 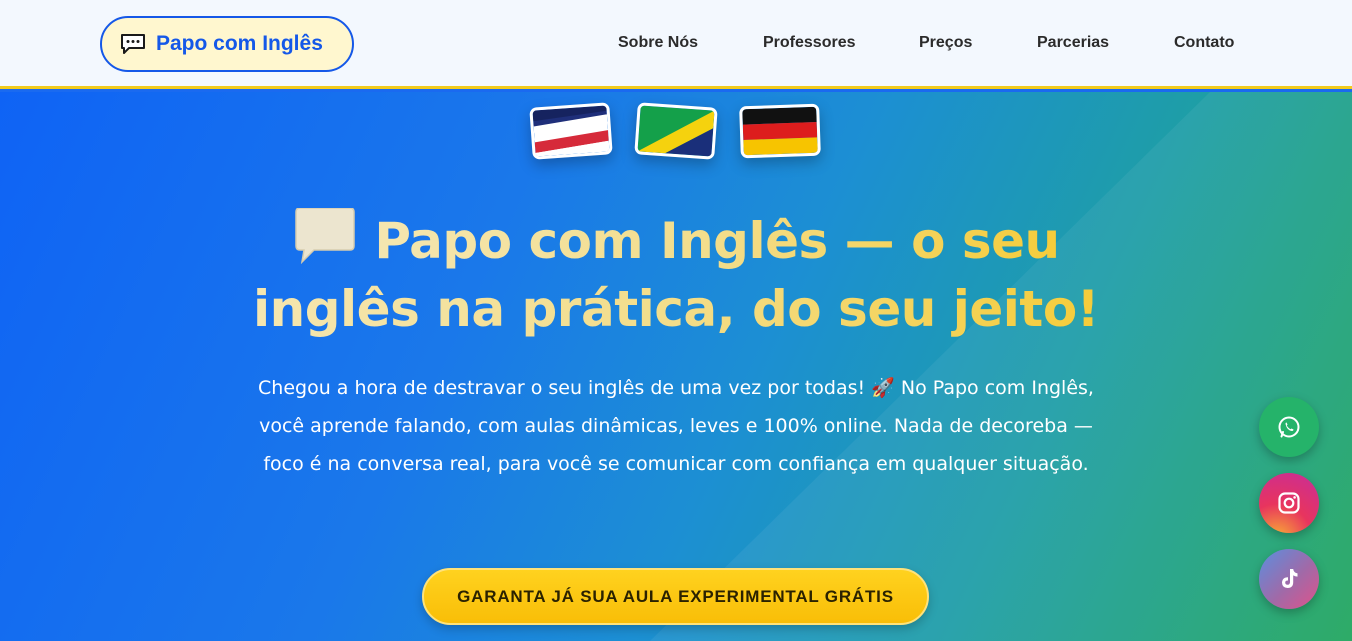 What do you see at coordinates (717, 241) in the screenshot?
I see `headline-line-1: Papo com Inglês — o seu` at bounding box center [717, 241].